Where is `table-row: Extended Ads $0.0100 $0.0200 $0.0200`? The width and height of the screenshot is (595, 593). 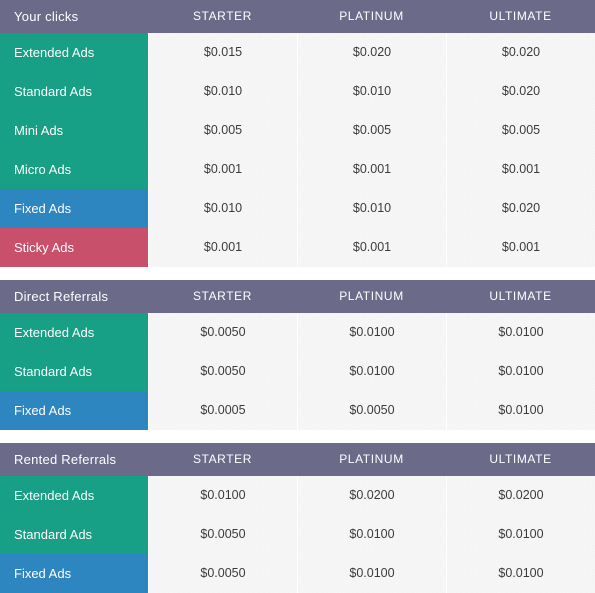
table-row: Extended Ads $0.0100 $0.0200 $0.0200 is located at coordinates (297, 495).